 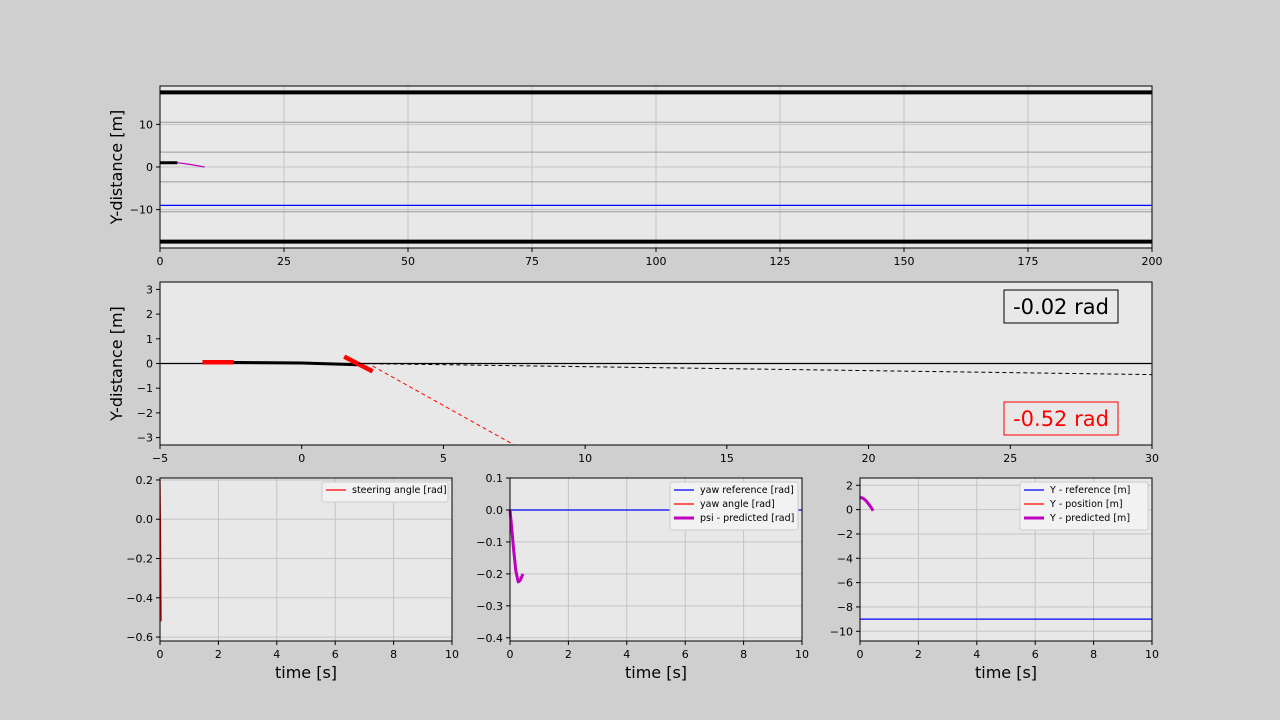 What do you see at coordinates (489, 542) in the screenshot?
I see `y-tick-label: −0.1` at bounding box center [489, 542].